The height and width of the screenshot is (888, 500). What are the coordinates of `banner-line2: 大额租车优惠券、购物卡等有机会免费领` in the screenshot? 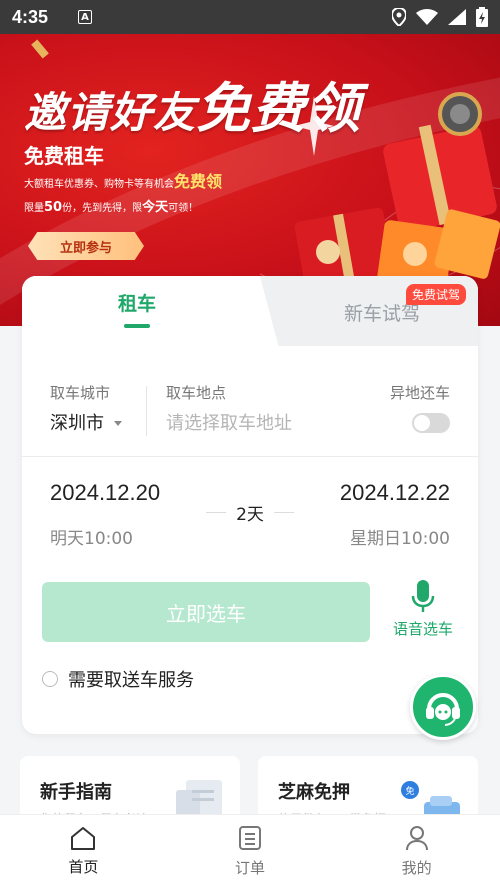 It's located at (123, 181).